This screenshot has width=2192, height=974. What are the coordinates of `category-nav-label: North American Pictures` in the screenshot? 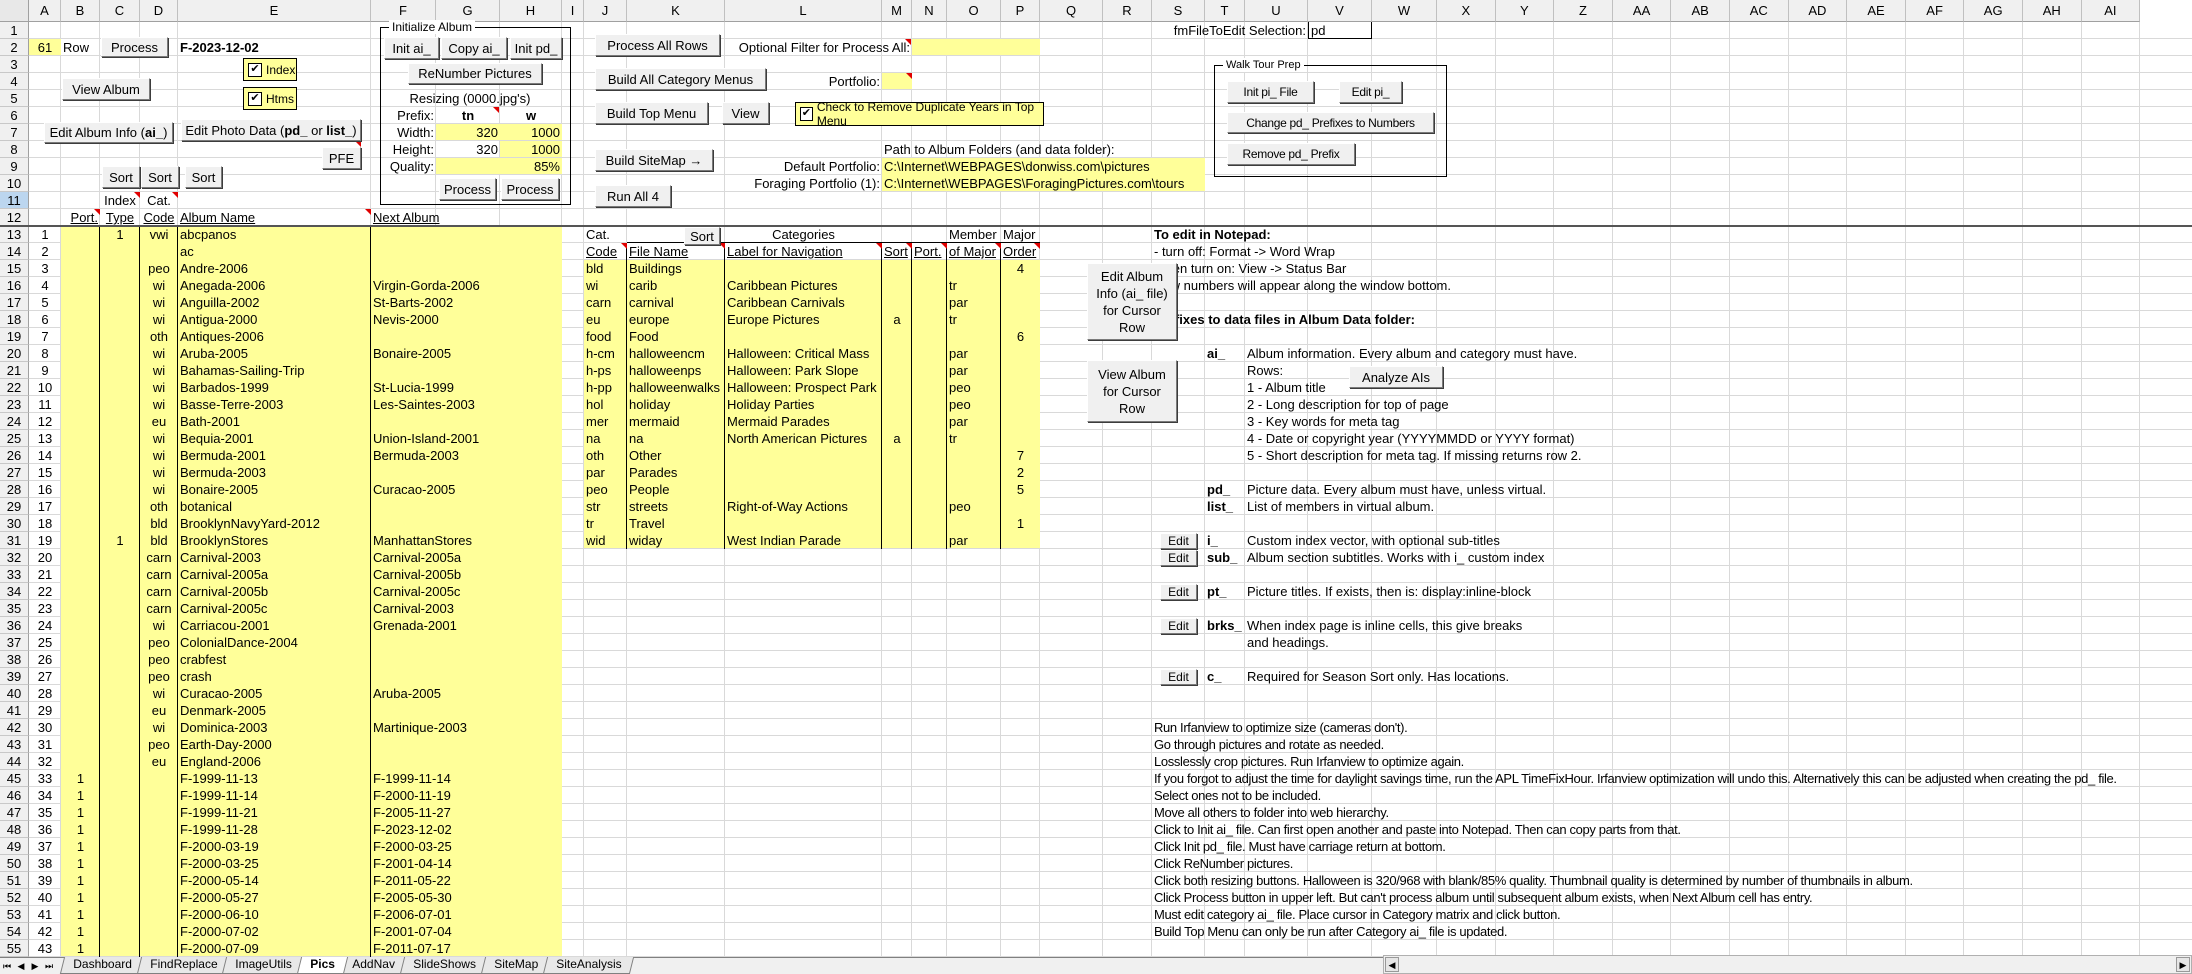 It's located at (797, 438).